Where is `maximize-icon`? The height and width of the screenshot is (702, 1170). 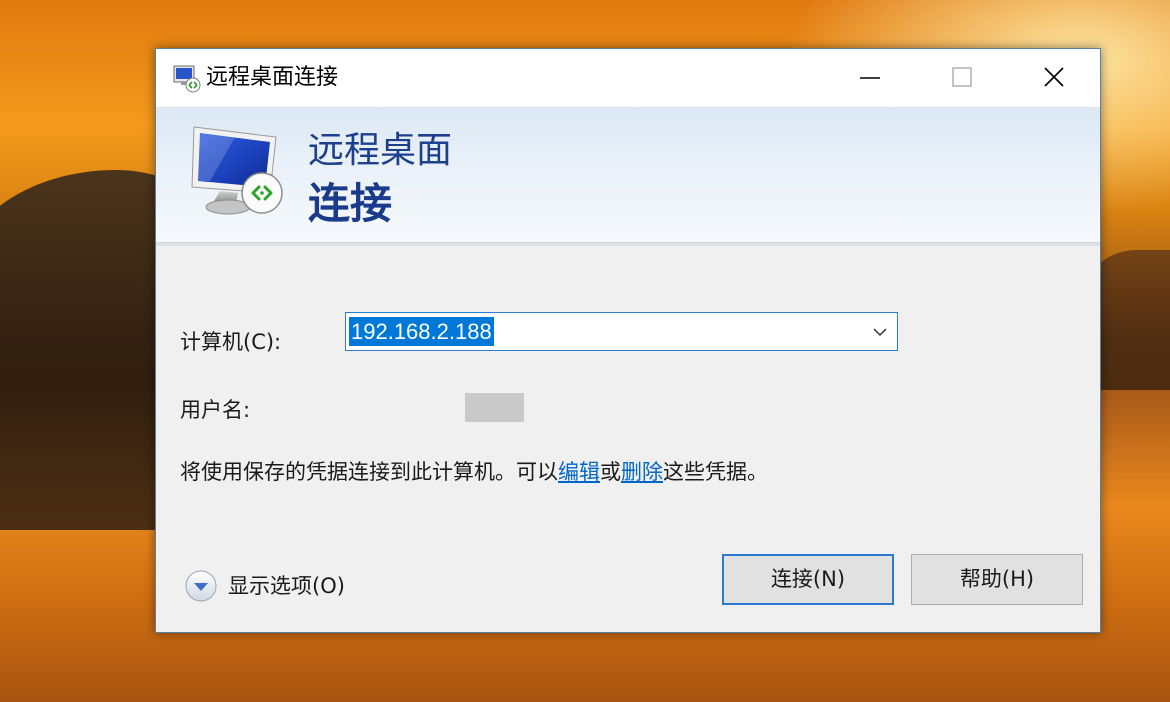 maximize-icon is located at coordinates (962, 77).